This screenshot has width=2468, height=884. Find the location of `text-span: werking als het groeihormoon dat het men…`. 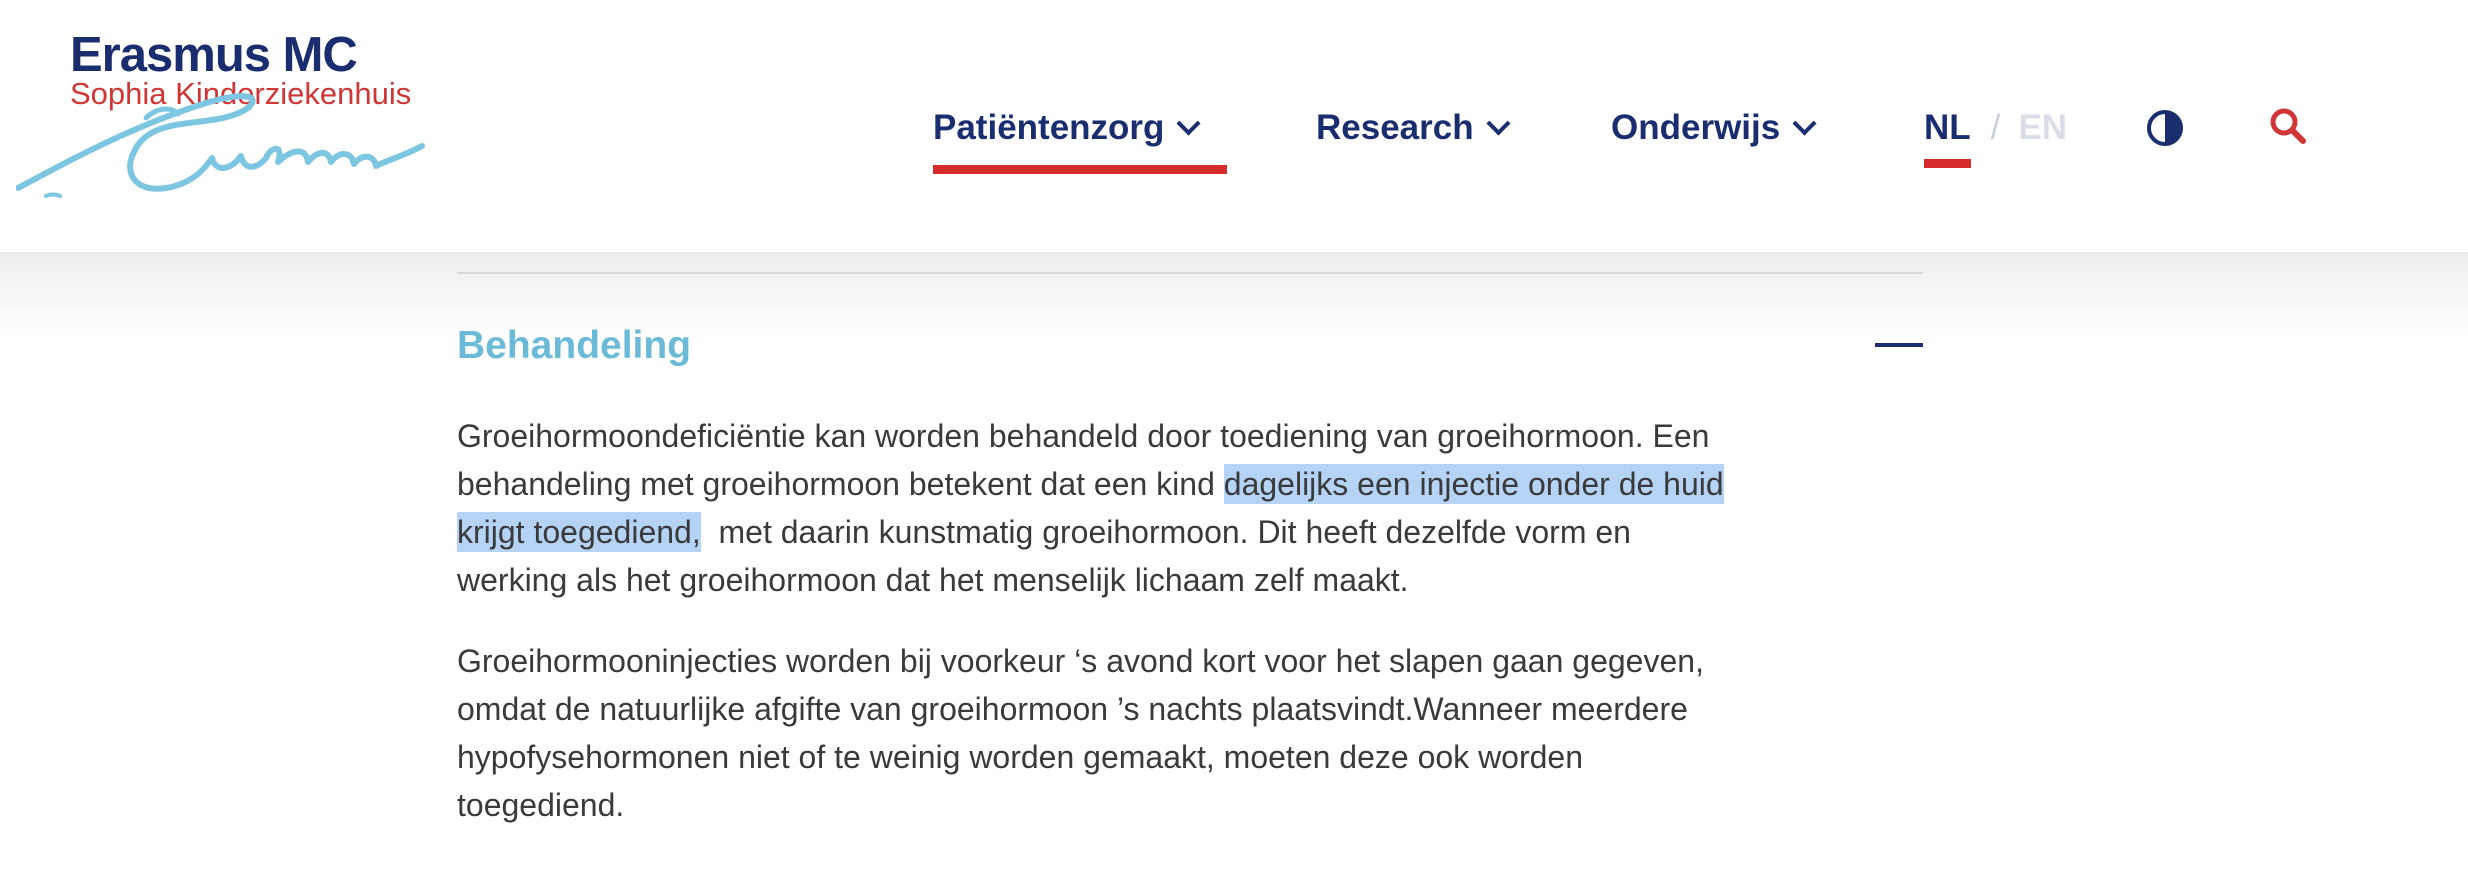

text-span: werking als het groeihormoon dat het men… is located at coordinates (933, 580).